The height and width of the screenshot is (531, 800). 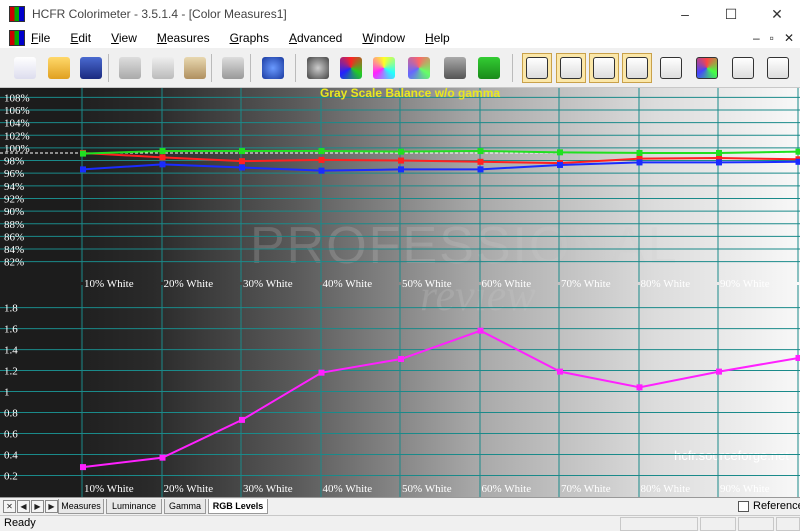 I want to click on app-icon, so click(x=17, y=14).